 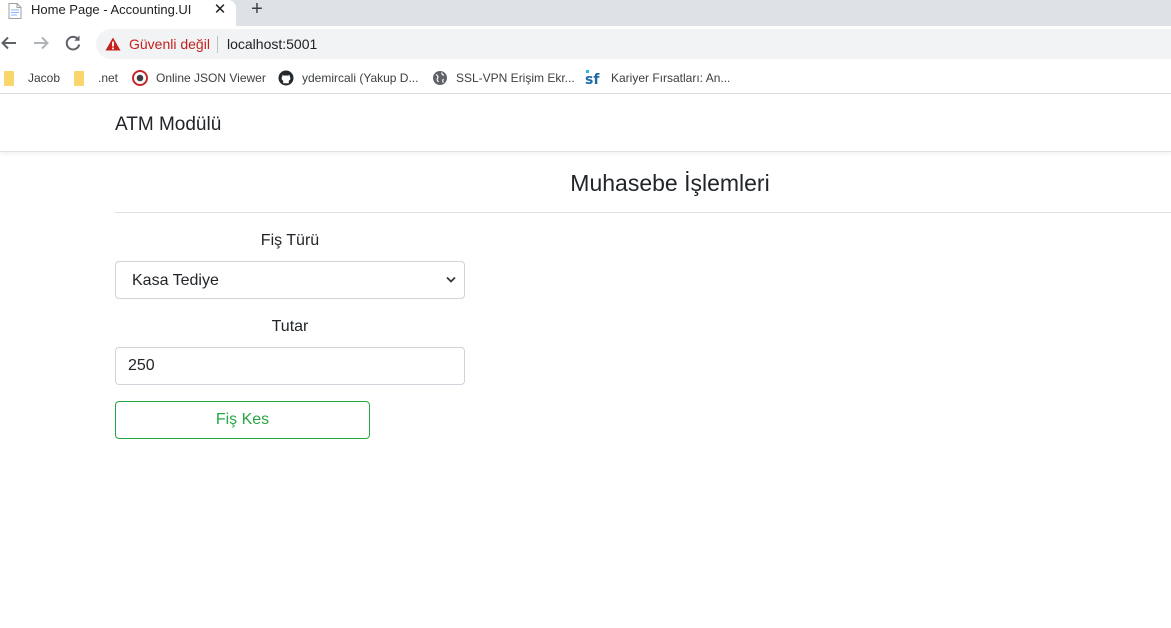 I want to click on voucher-type-label: Fiş Türü, so click(x=290, y=240).